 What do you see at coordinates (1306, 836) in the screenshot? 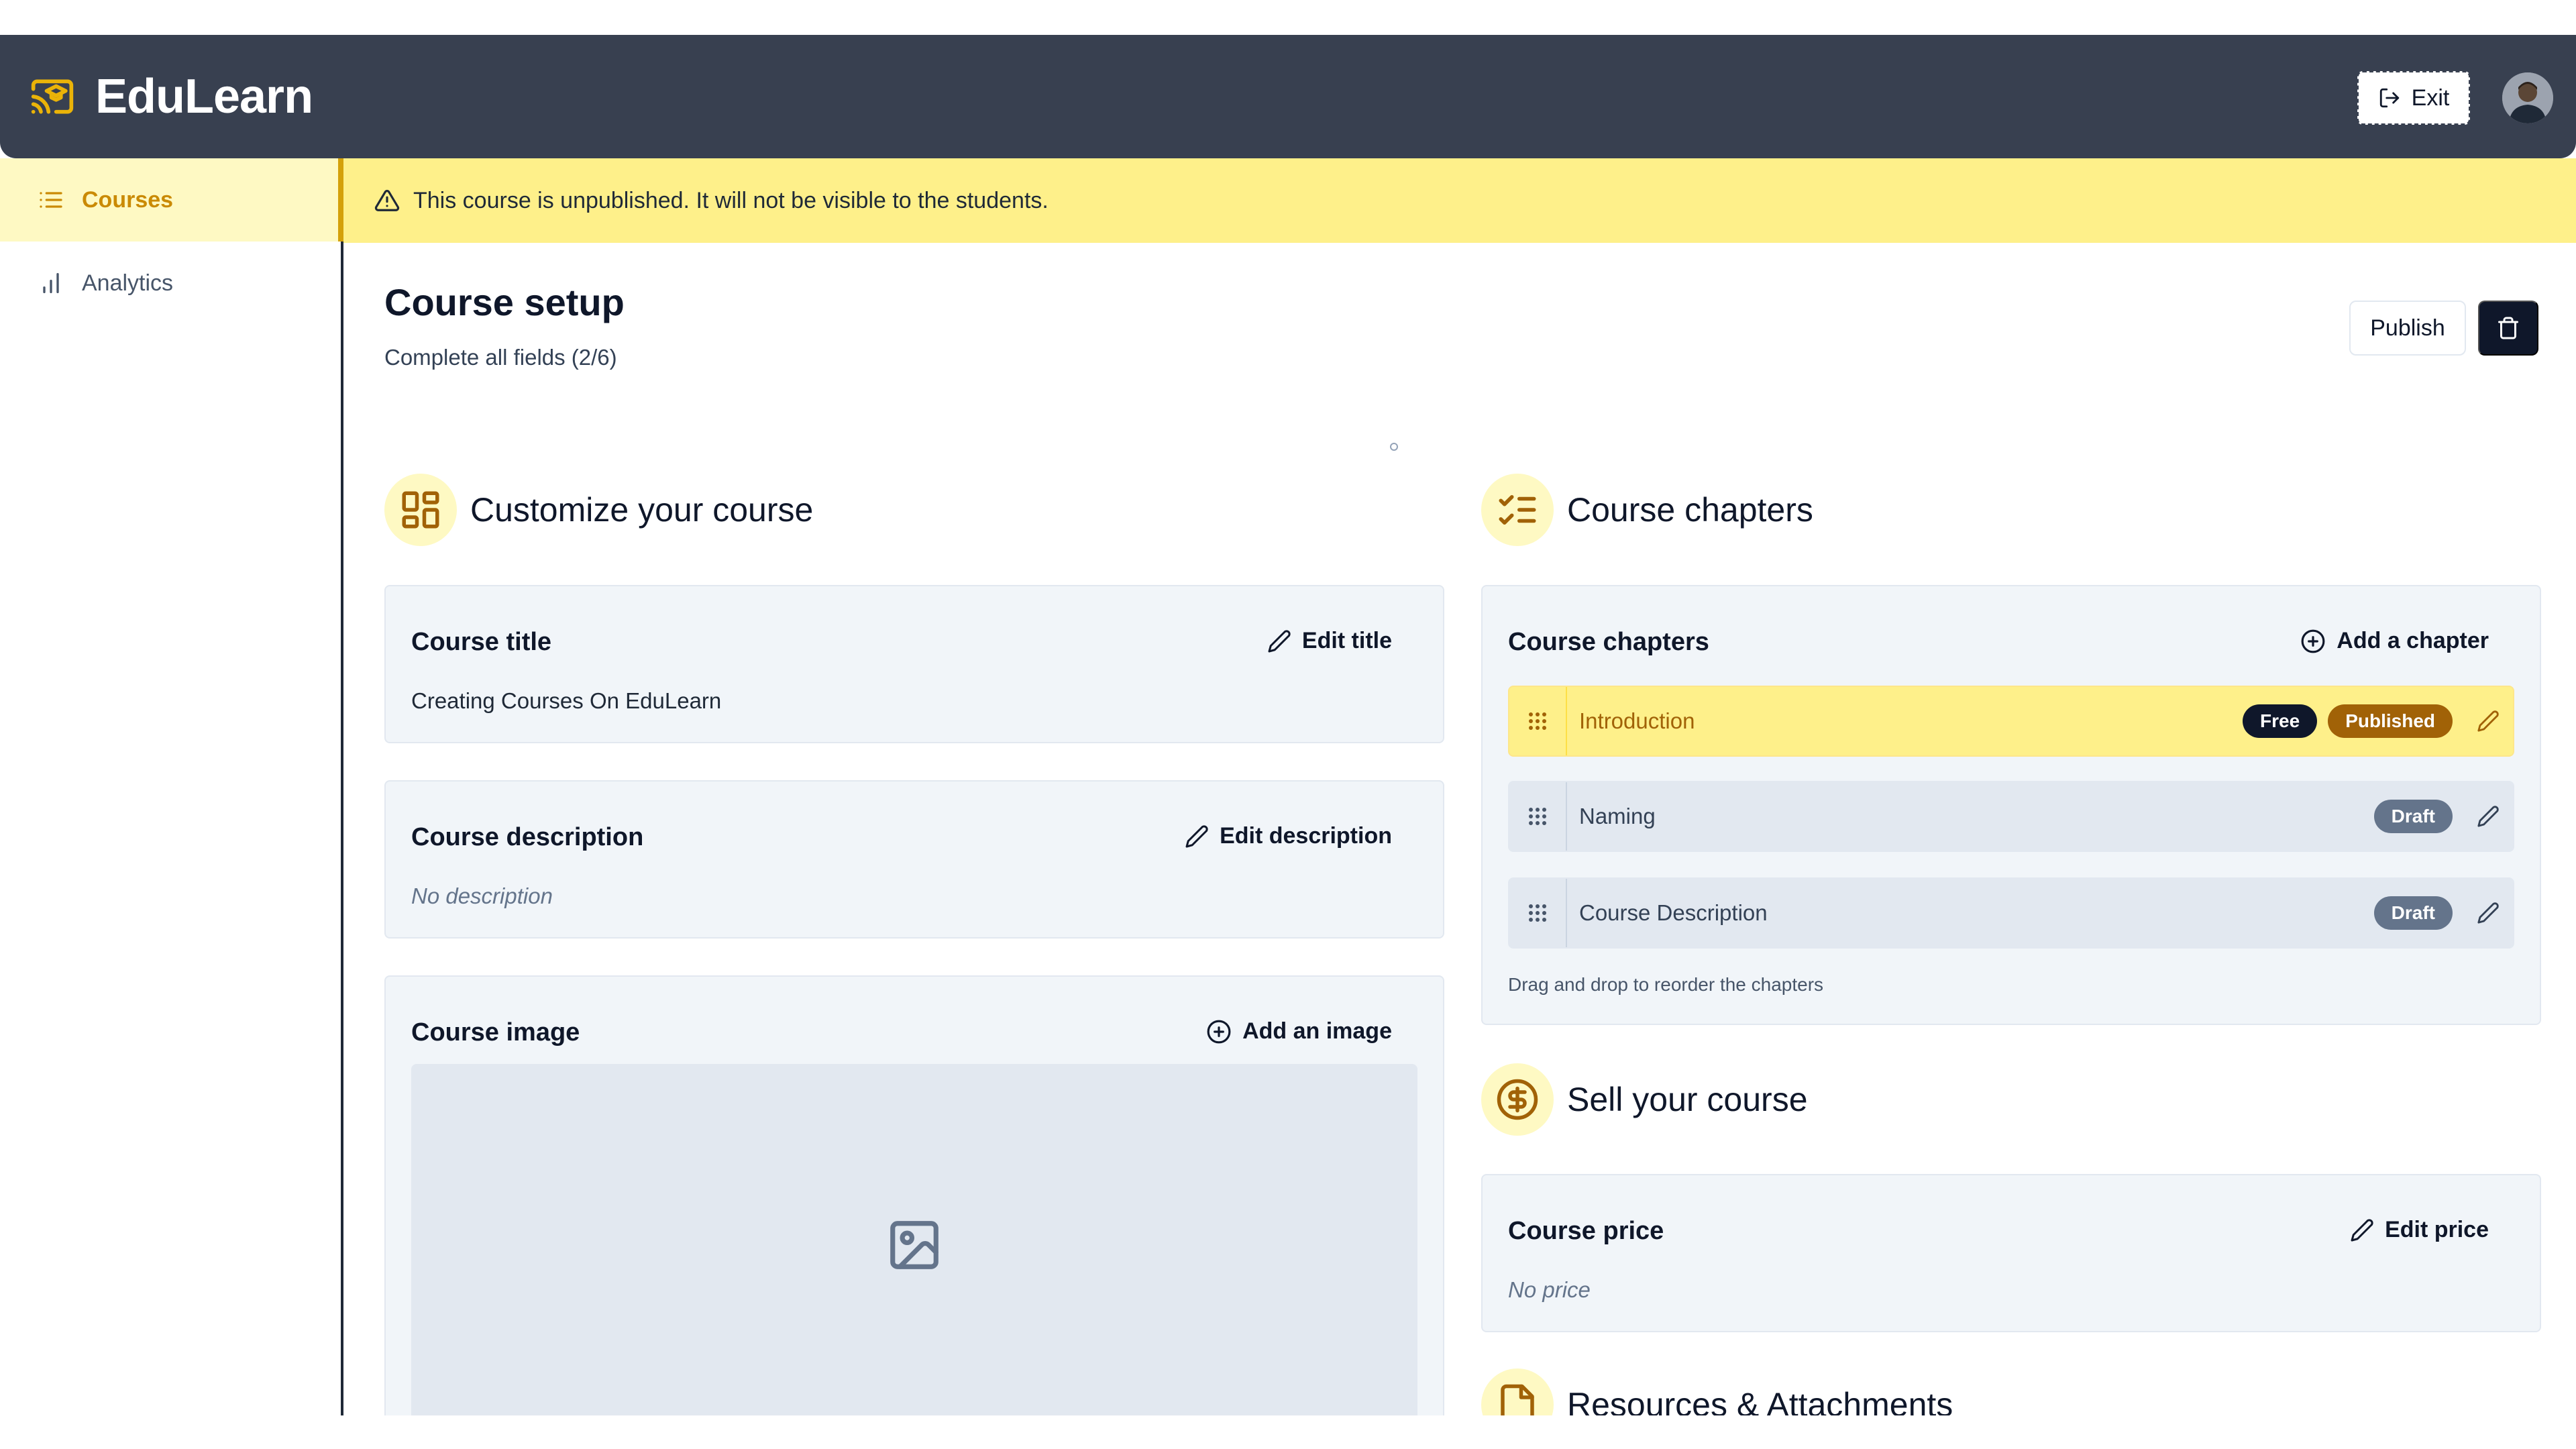
I see `action-label: Edit description` at bounding box center [1306, 836].